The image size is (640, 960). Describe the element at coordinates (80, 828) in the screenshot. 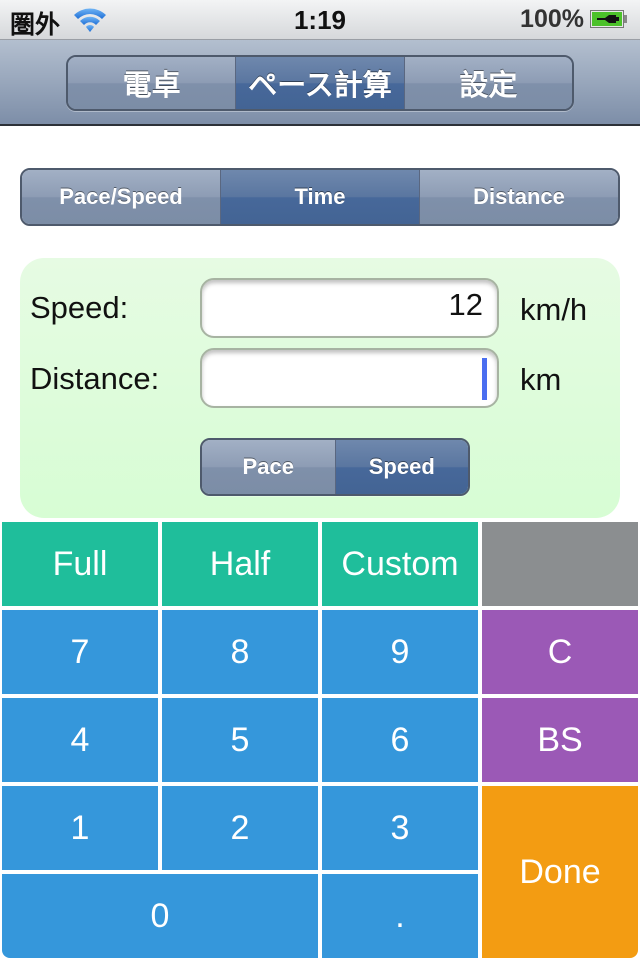

I see `key-1: 1` at that location.